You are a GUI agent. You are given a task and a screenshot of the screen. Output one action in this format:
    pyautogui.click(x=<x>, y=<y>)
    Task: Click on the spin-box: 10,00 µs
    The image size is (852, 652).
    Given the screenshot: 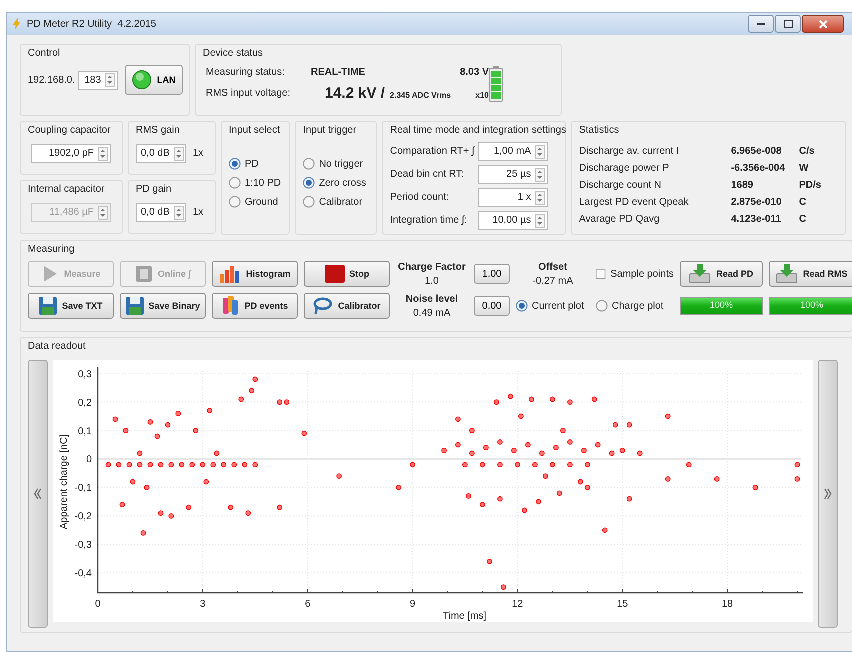 What is the action you would take?
    pyautogui.click(x=513, y=220)
    